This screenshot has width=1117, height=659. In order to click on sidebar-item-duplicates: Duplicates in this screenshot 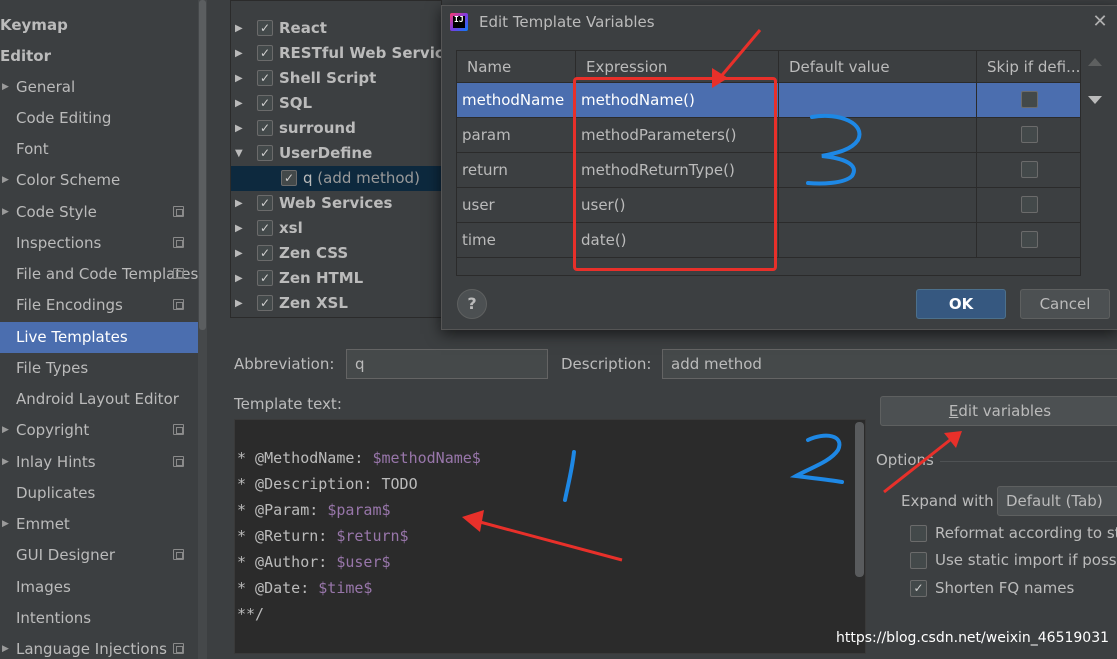, I will do `click(103, 493)`.